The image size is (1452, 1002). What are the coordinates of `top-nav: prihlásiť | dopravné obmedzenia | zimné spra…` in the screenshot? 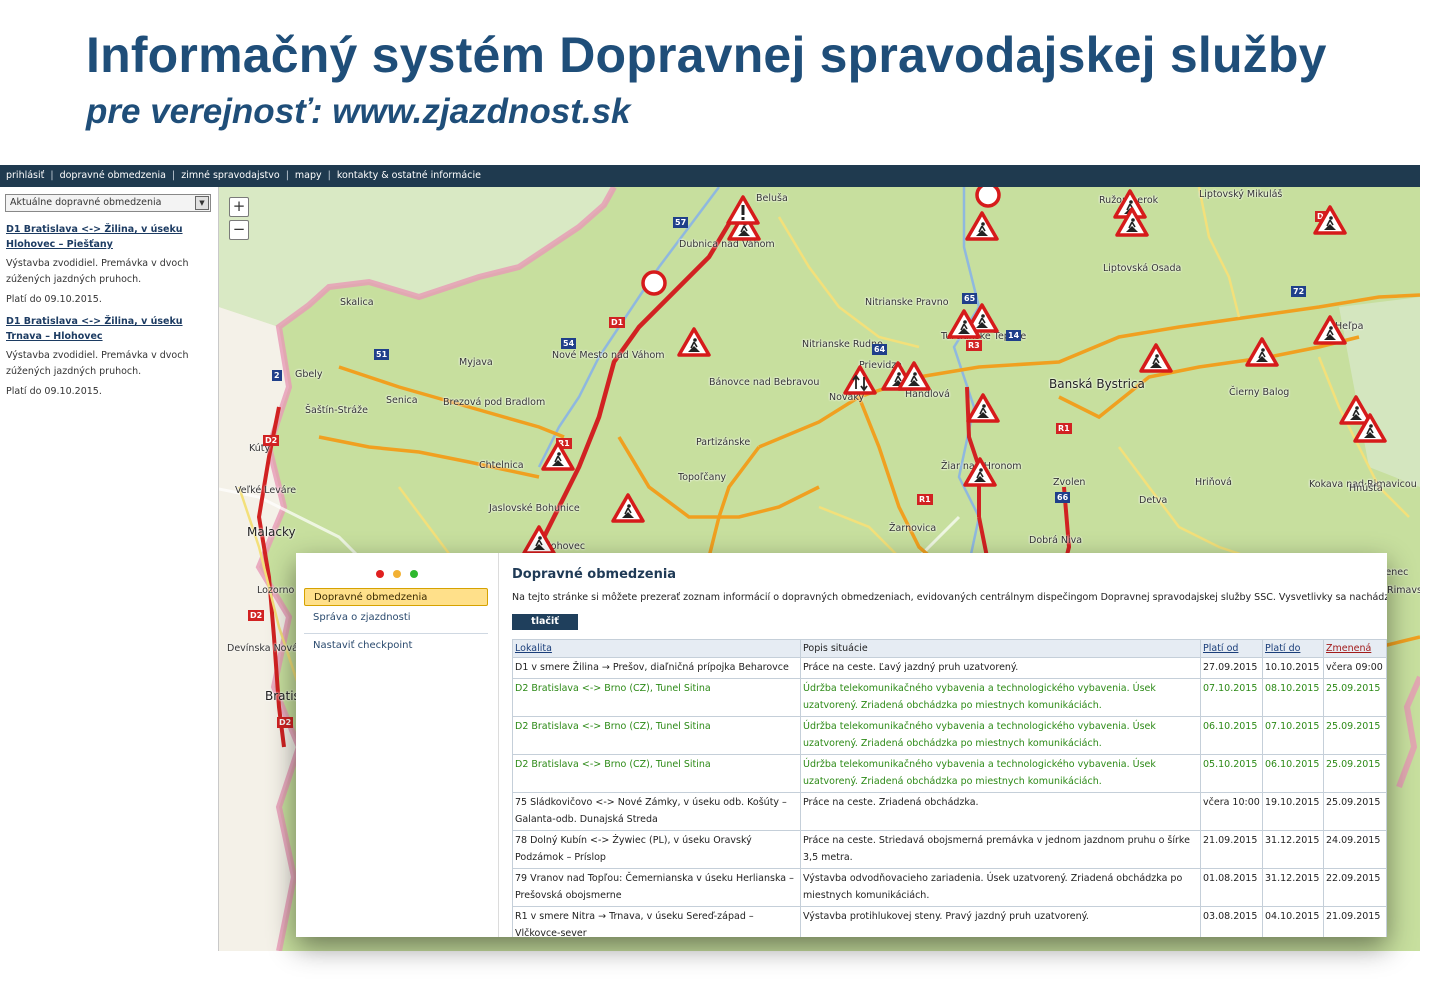 It's located at (710, 176).